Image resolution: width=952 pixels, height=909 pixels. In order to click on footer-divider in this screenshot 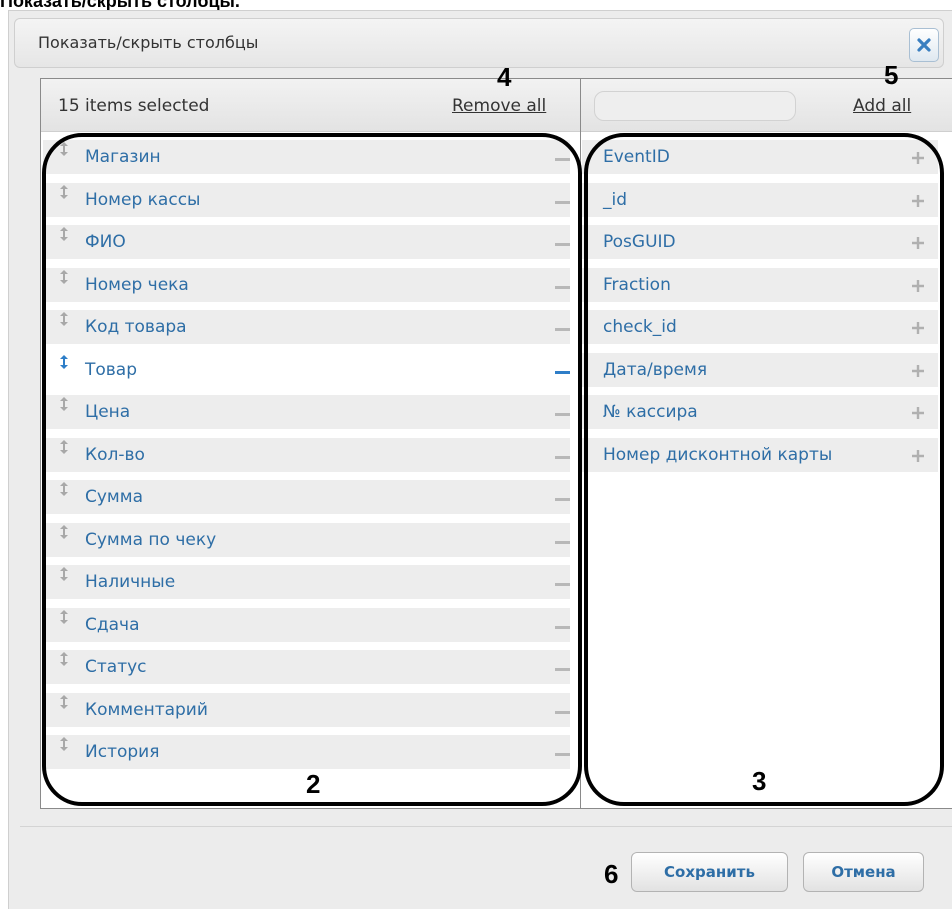, I will do `click(486, 826)`.